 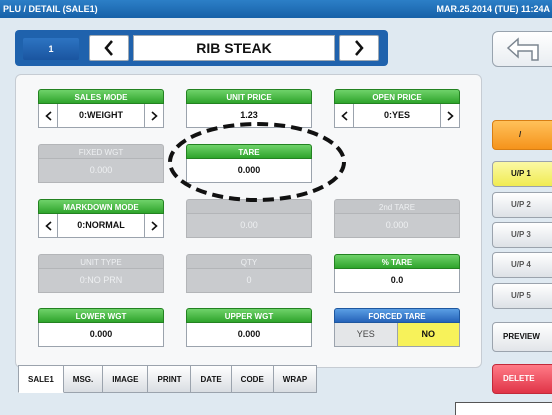 I want to click on markdown-mode-next-button, so click(x=153, y=225).